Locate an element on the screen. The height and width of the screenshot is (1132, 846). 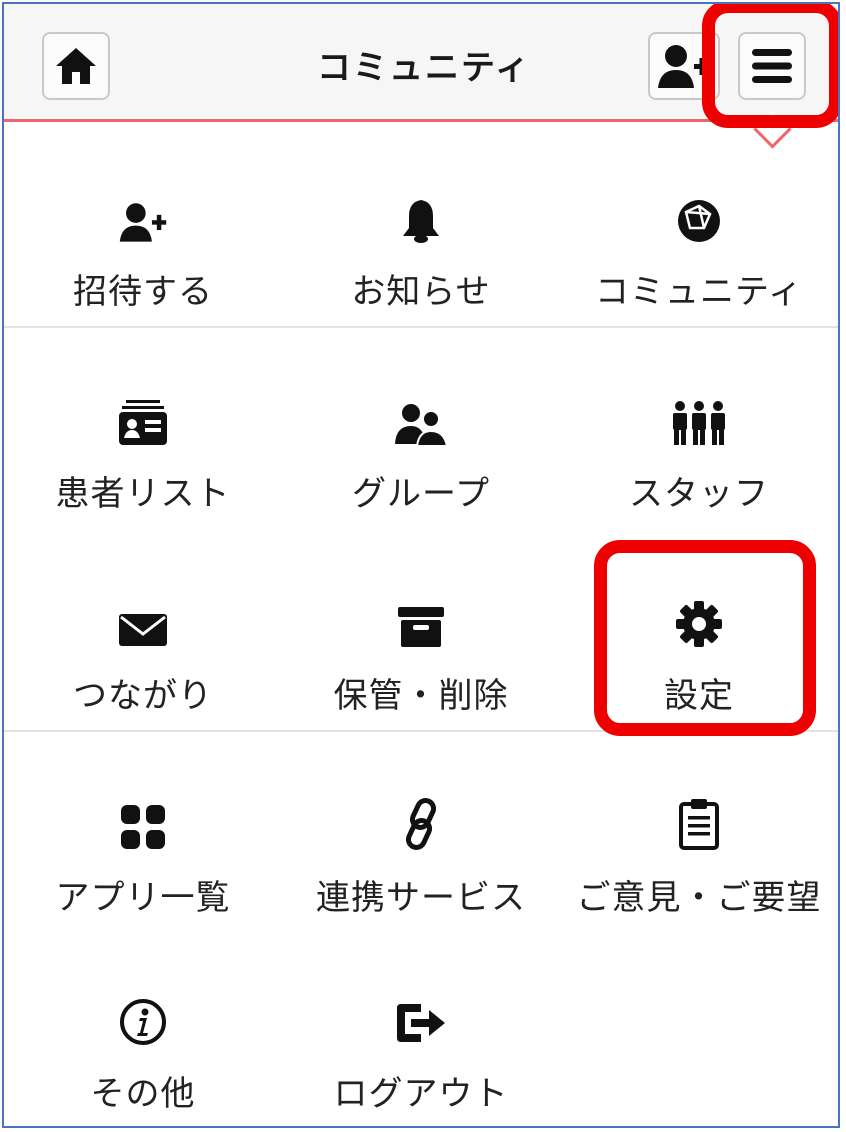
menu-item-other: その他 is located at coordinates (143, 1055).